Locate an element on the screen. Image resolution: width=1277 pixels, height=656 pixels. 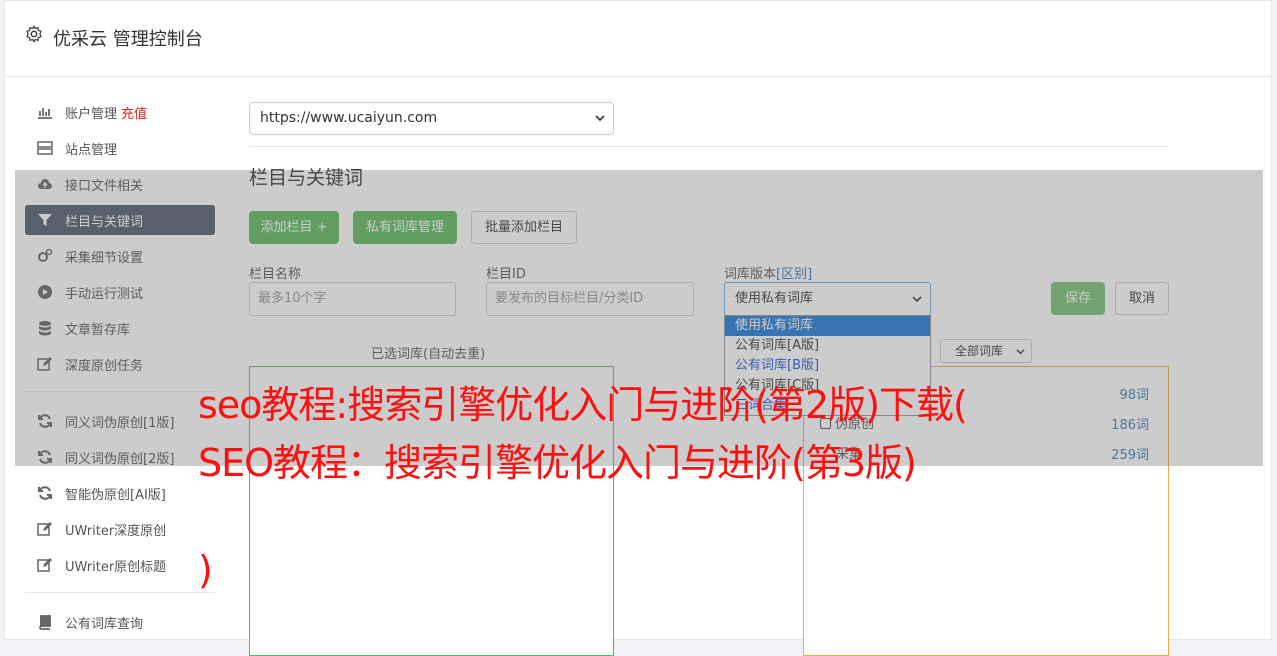
sidebar-item-account: 账户管理 充值 is located at coordinates (120, 112).